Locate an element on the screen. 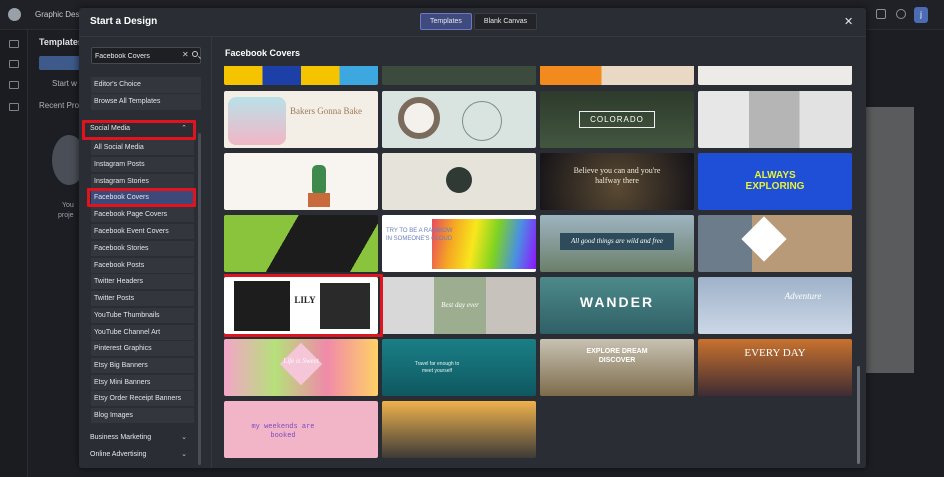 This screenshot has width=944, height=477. template-tile: WANDER is located at coordinates (617, 305).